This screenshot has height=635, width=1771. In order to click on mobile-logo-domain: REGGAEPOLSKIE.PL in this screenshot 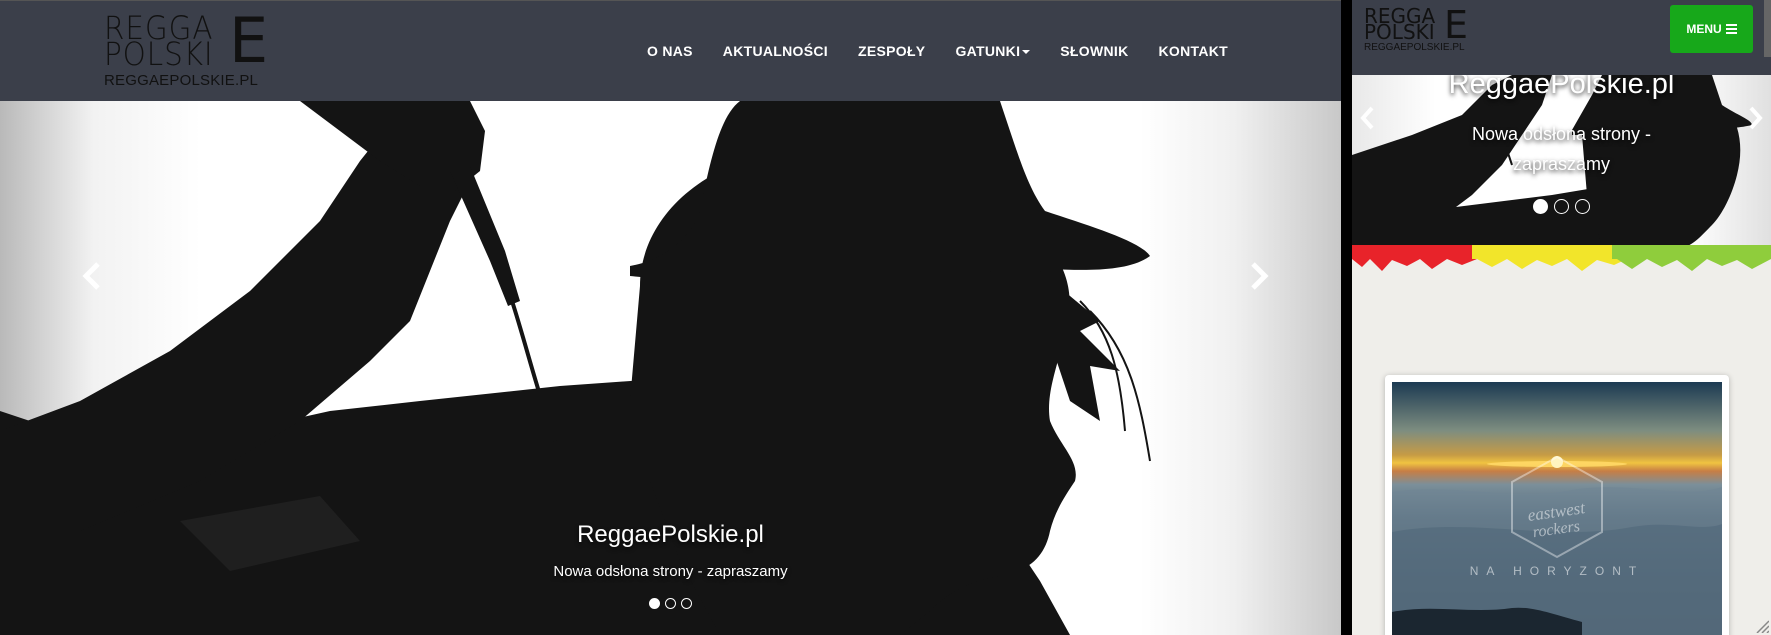, I will do `click(1414, 47)`.